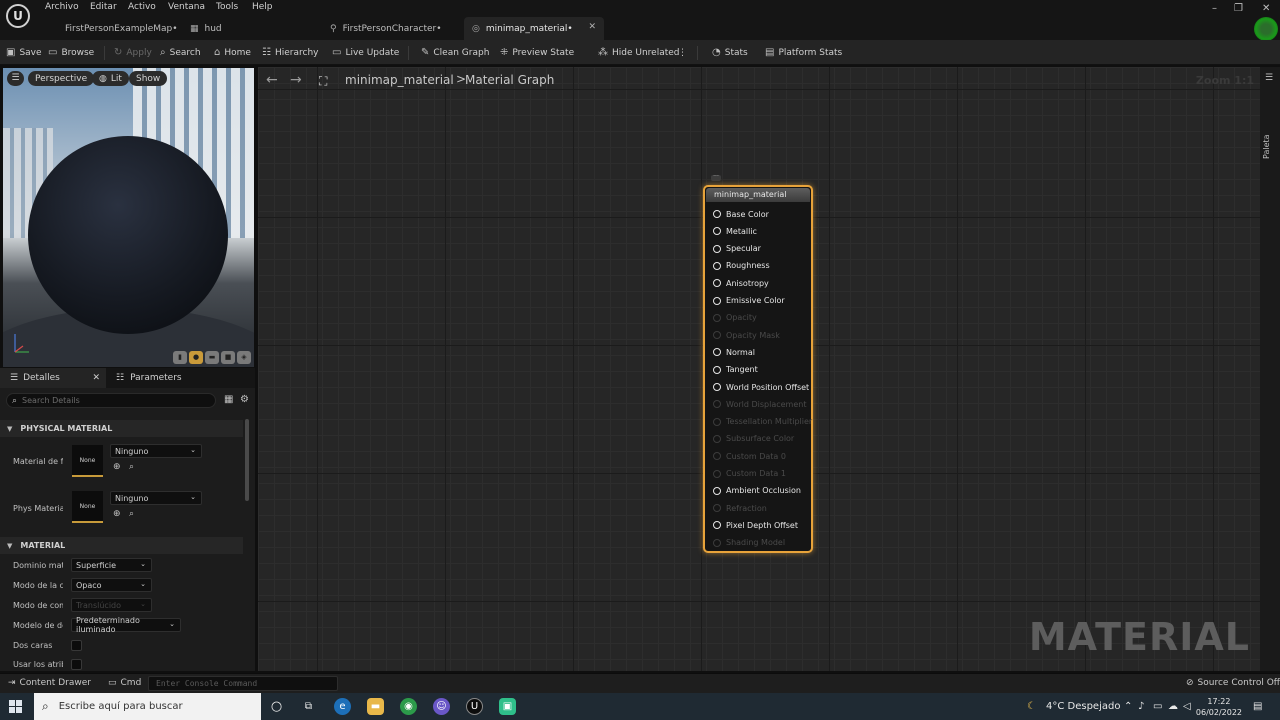  I want to click on node-pin: World Displacement, so click(759, 404).